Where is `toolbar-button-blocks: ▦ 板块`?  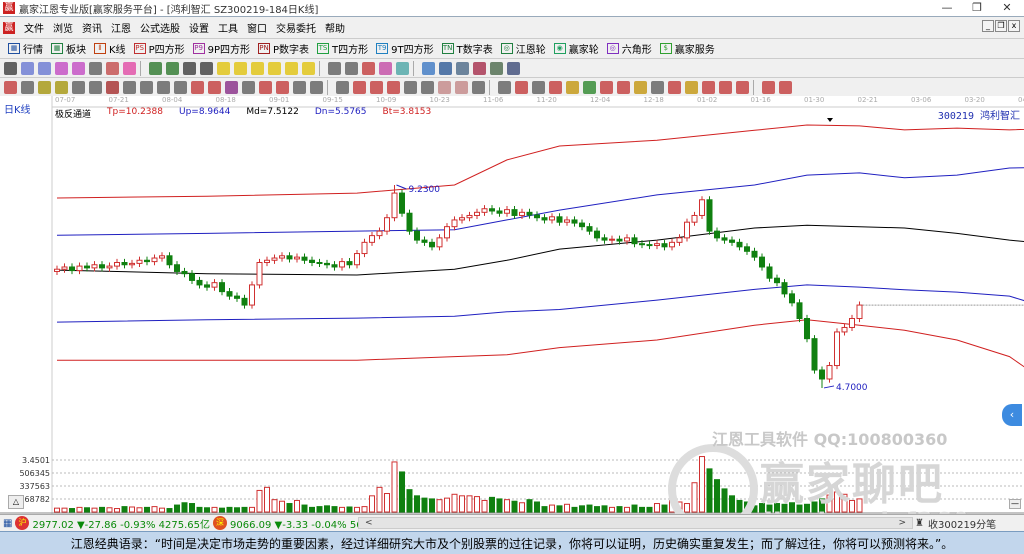 toolbar-button-blocks: ▦ 板块 is located at coordinates (68, 48).